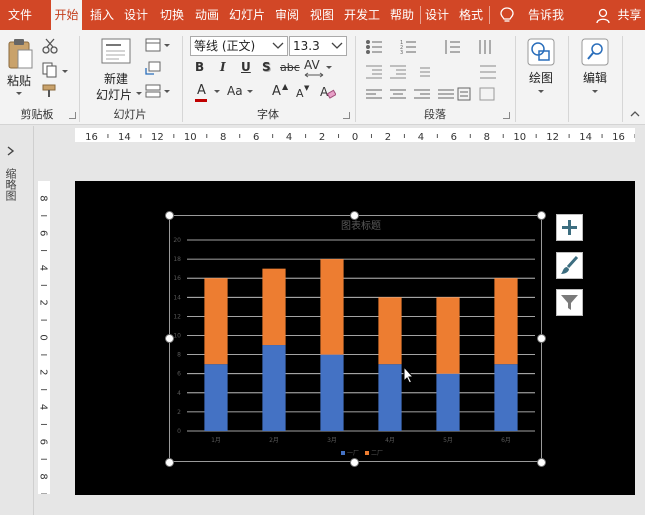 The width and height of the screenshot is (645, 515). I want to click on y-tick-label: 16, so click(177, 278).